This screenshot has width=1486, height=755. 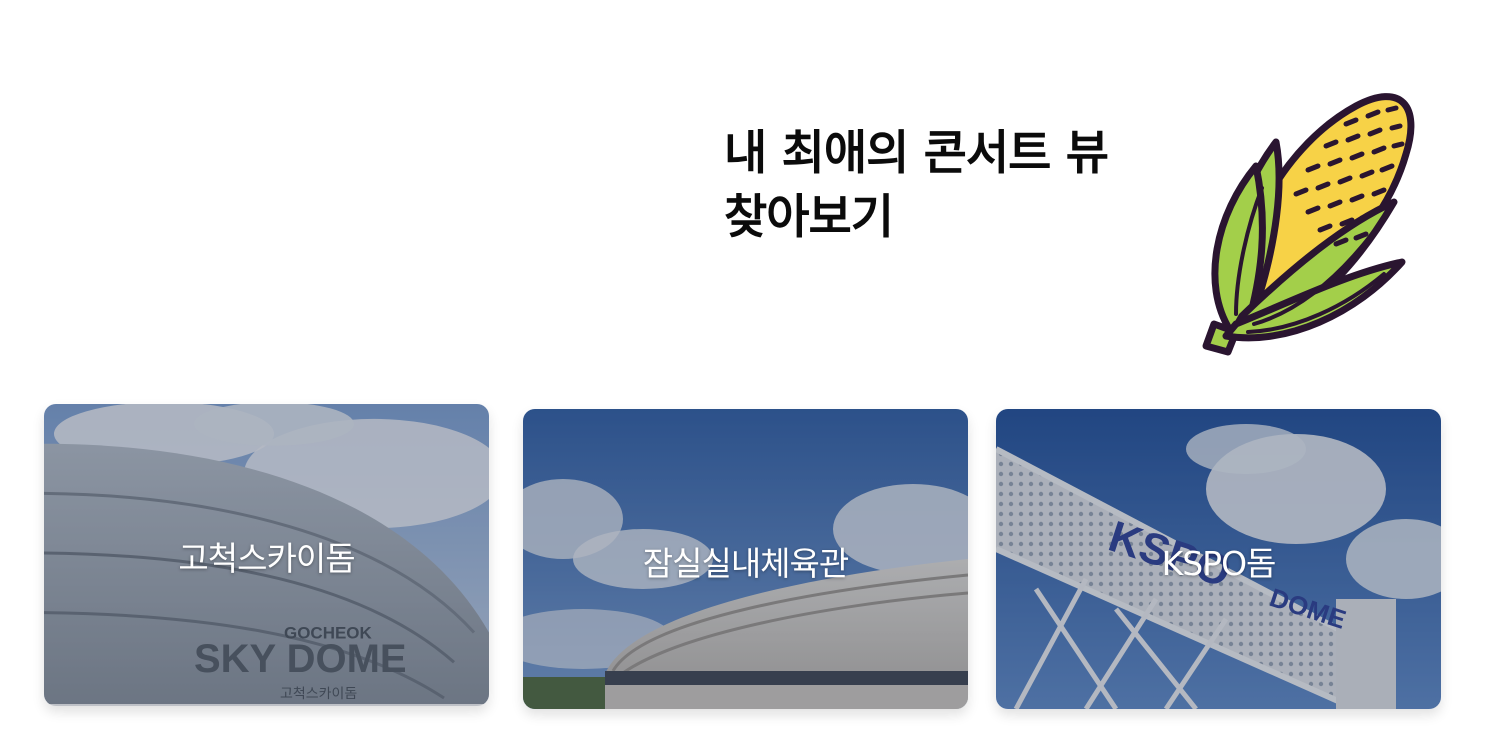 I want to click on venue-card-jamsil-arena: 잠실실내체육관, so click(x=745, y=559).